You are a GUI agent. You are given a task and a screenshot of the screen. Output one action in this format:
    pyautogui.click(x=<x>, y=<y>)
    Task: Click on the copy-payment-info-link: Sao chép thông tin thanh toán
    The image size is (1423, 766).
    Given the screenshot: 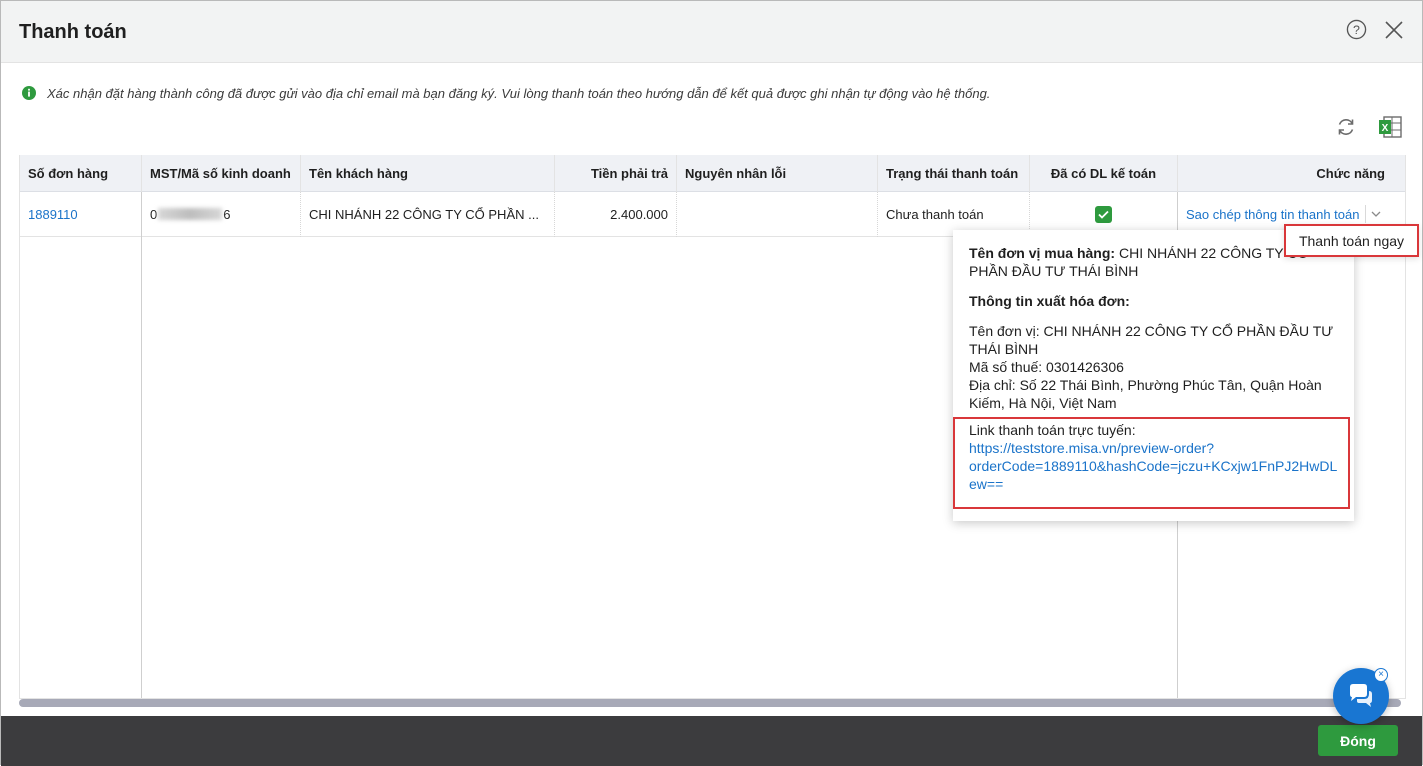 What is the action you would take?
    pyautogui.click(x=1272, y=214)
    